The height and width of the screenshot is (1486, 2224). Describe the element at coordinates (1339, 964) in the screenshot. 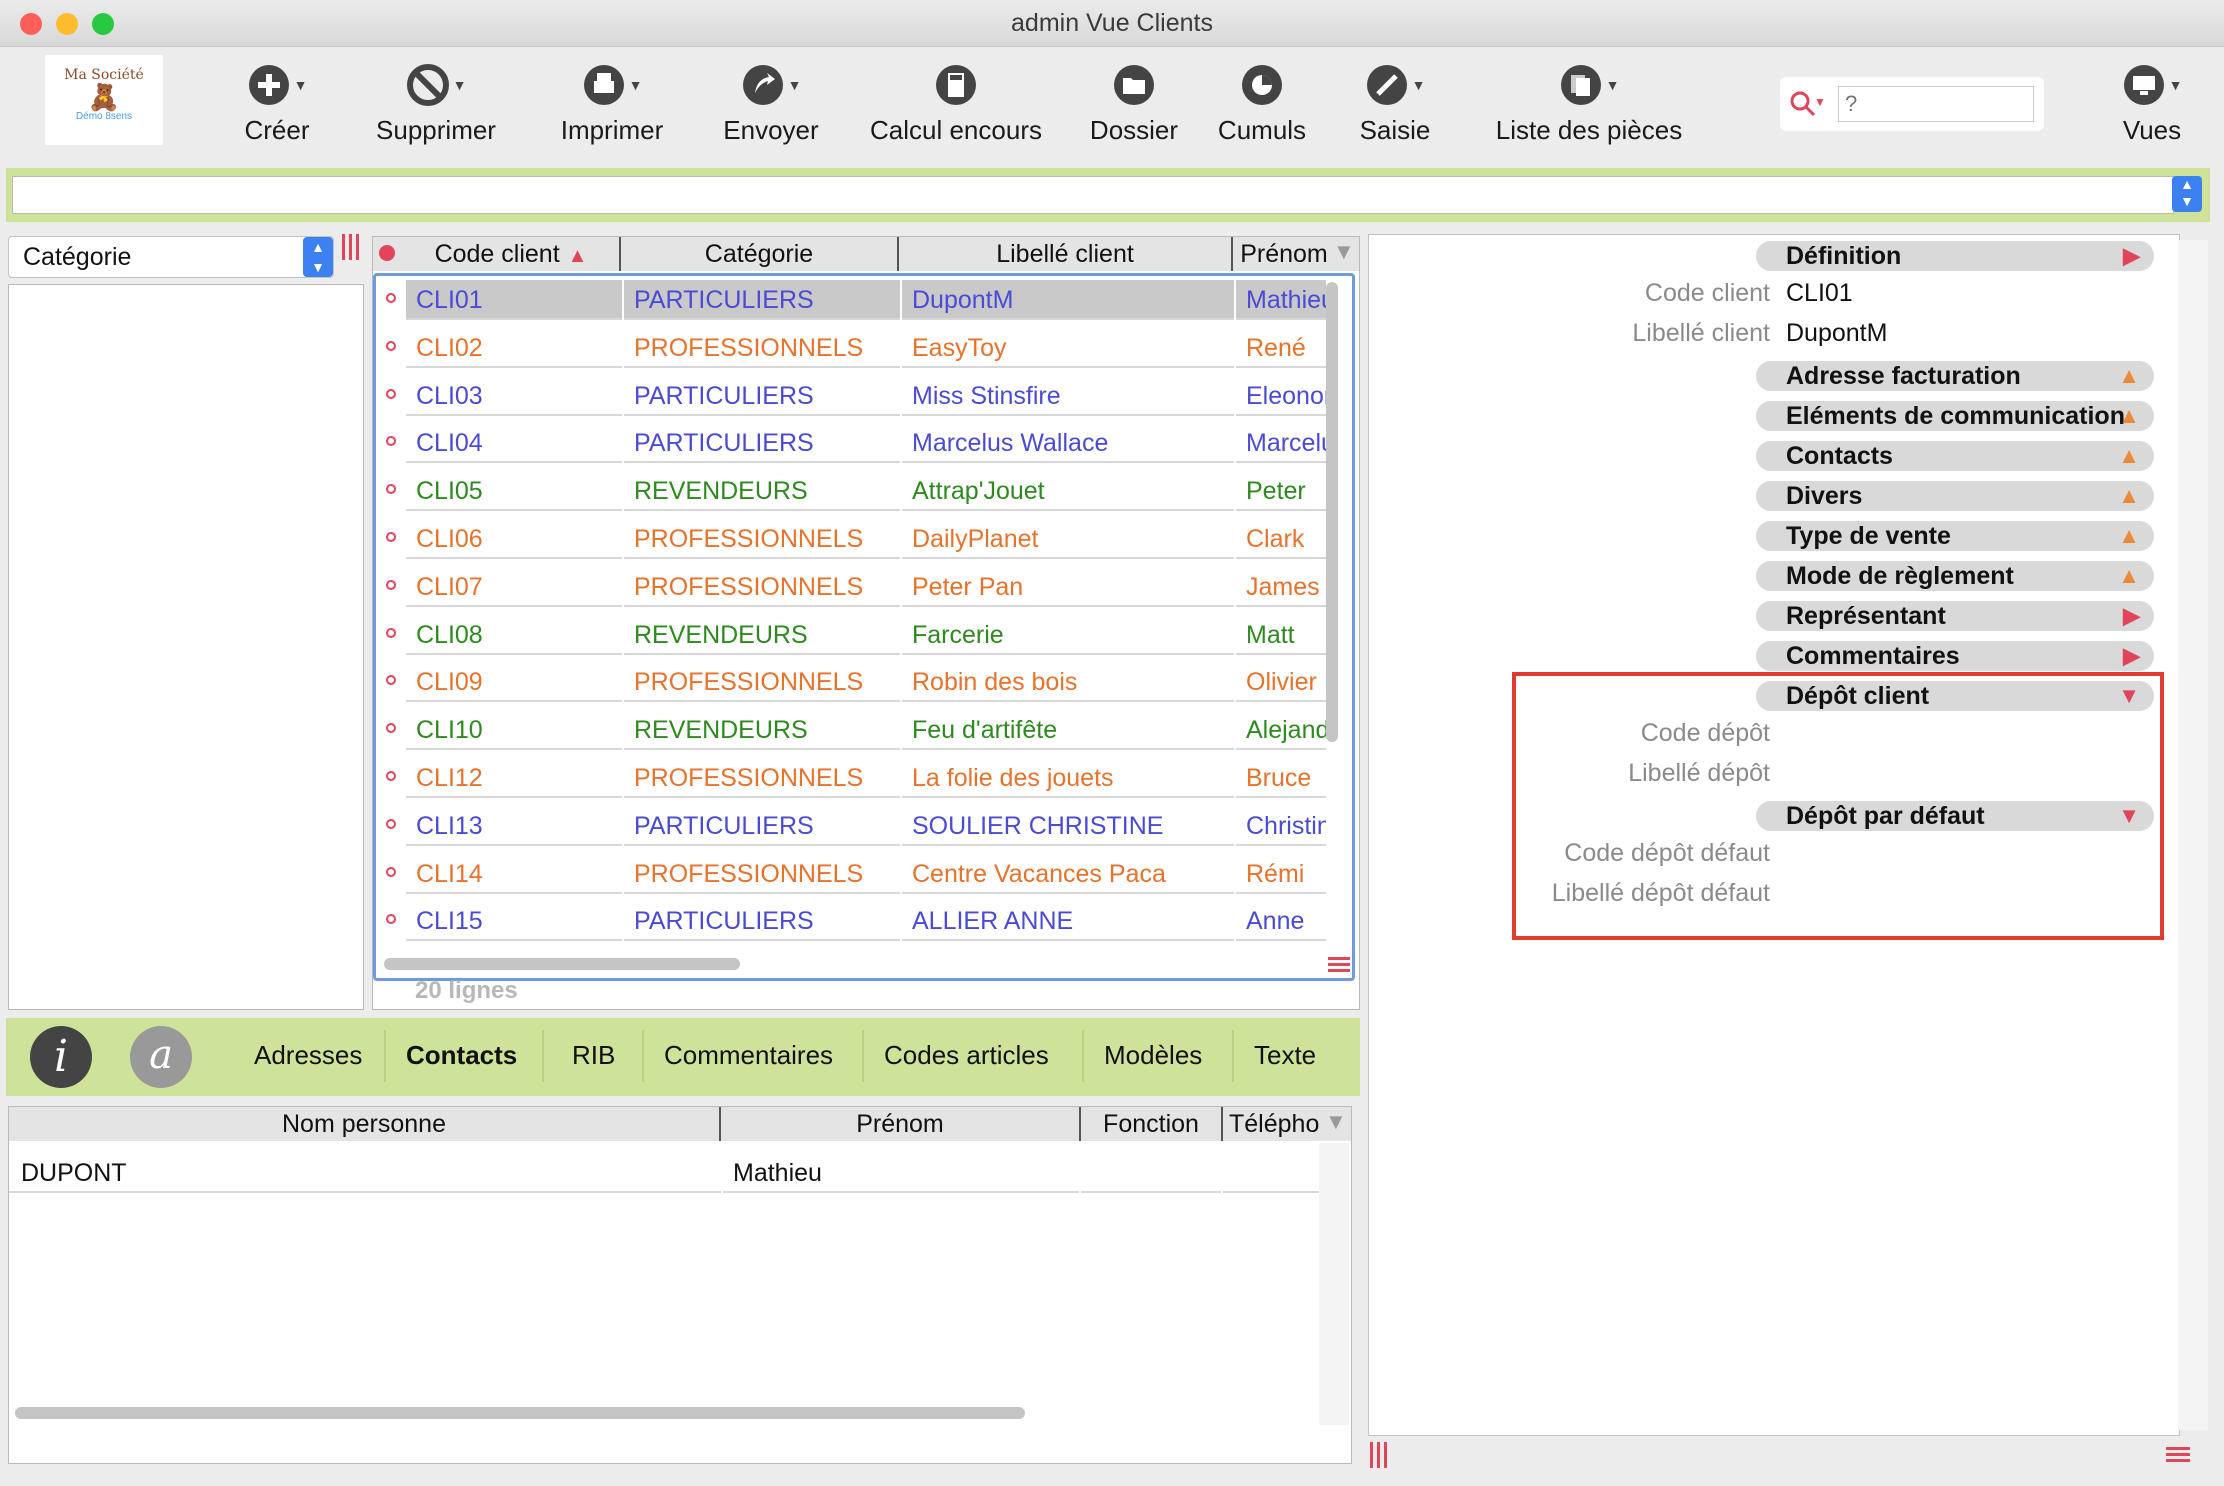

I see `row-menu-icon` at that location.